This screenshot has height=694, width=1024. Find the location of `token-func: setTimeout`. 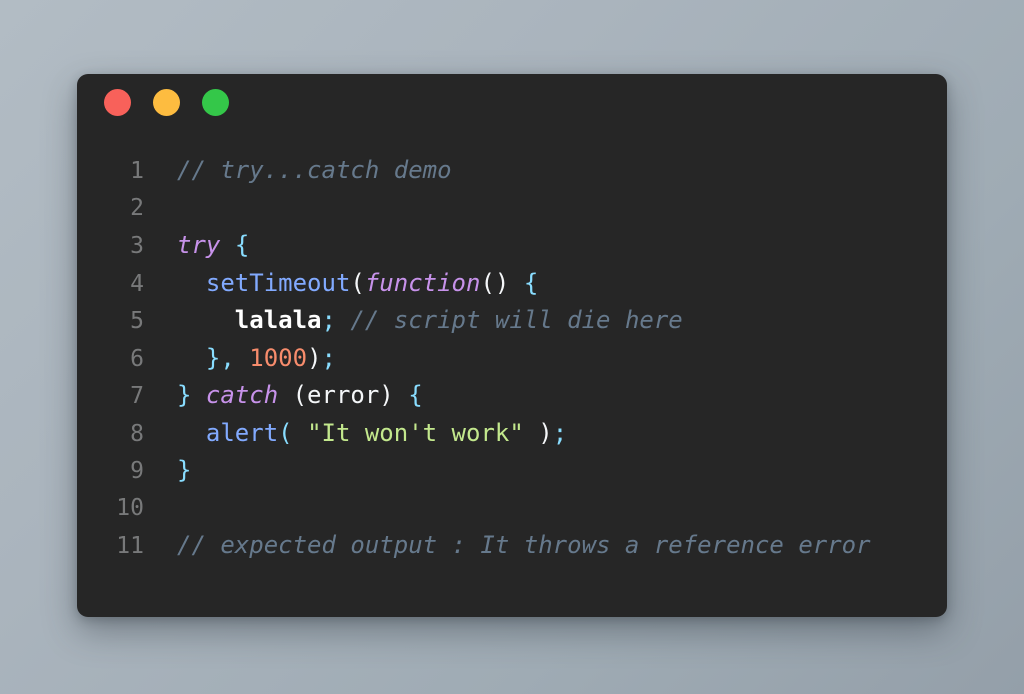

token-func: setTimeout is located at coordinates (278, 282).